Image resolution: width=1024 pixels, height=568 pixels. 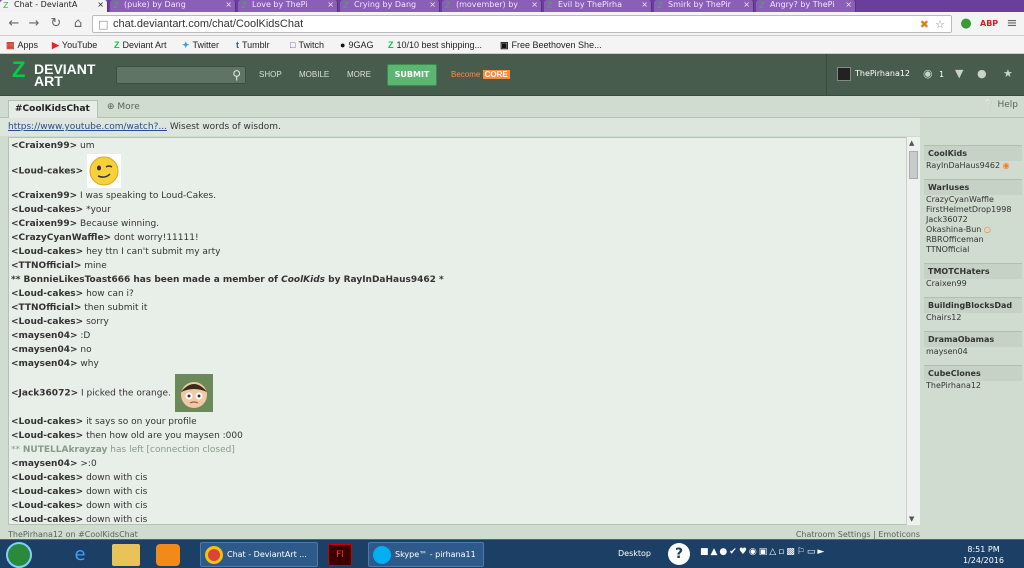 I want to click on member-item: Chairs12, so click(x=973, y=318).